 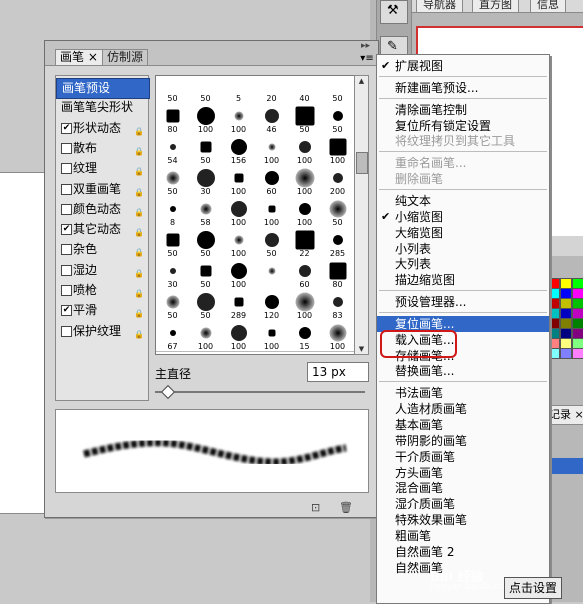 What do you see at coordinates (79, 57) in the screenshot?
I see `tab-brush: 画笔 ×` at bounding box center [79, 57].